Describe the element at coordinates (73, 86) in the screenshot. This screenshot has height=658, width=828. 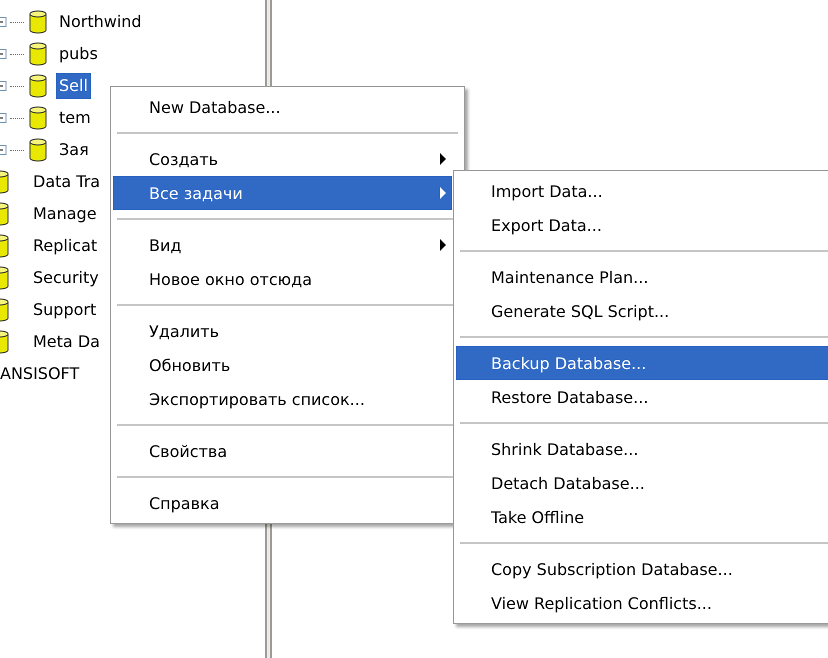
I see `tree-item: Sell` at that location.